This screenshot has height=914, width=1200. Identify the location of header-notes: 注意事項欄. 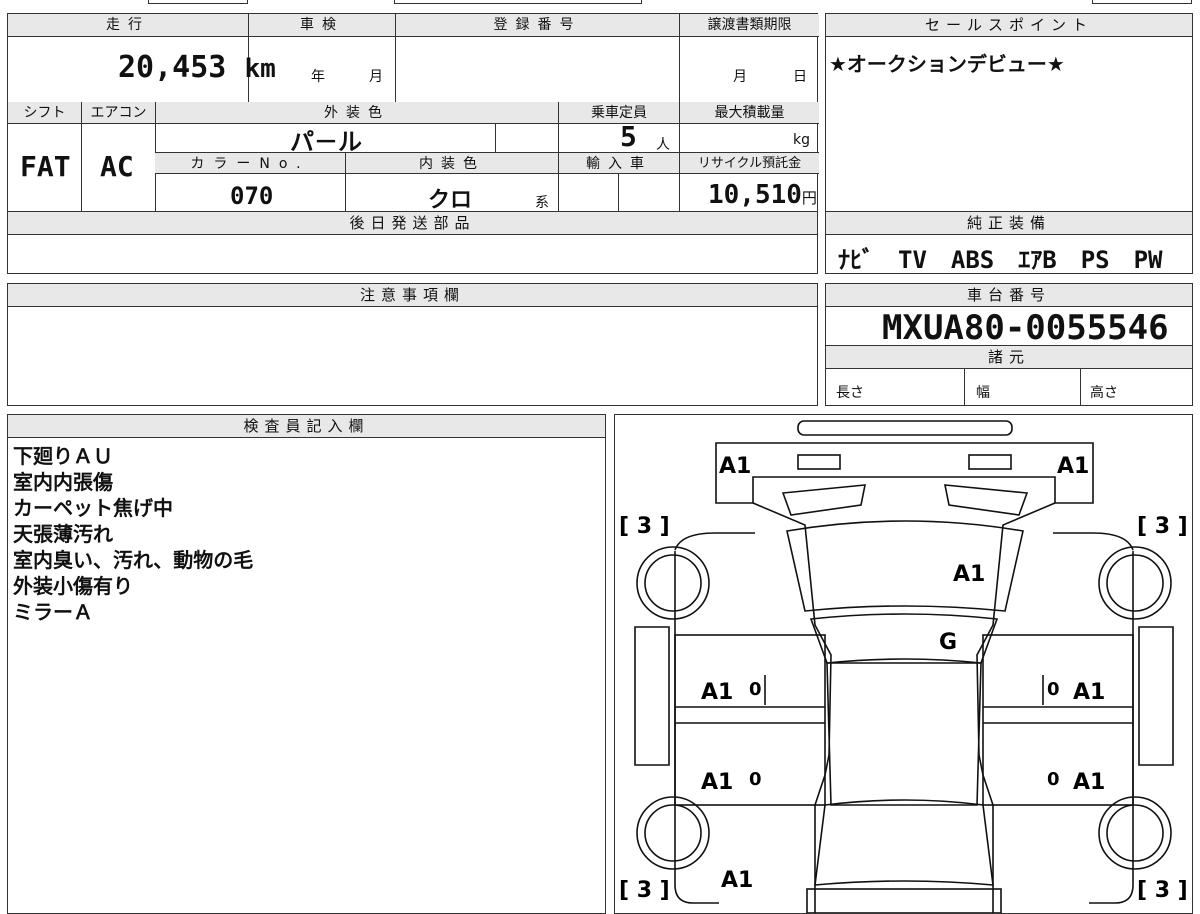
(412, 295).